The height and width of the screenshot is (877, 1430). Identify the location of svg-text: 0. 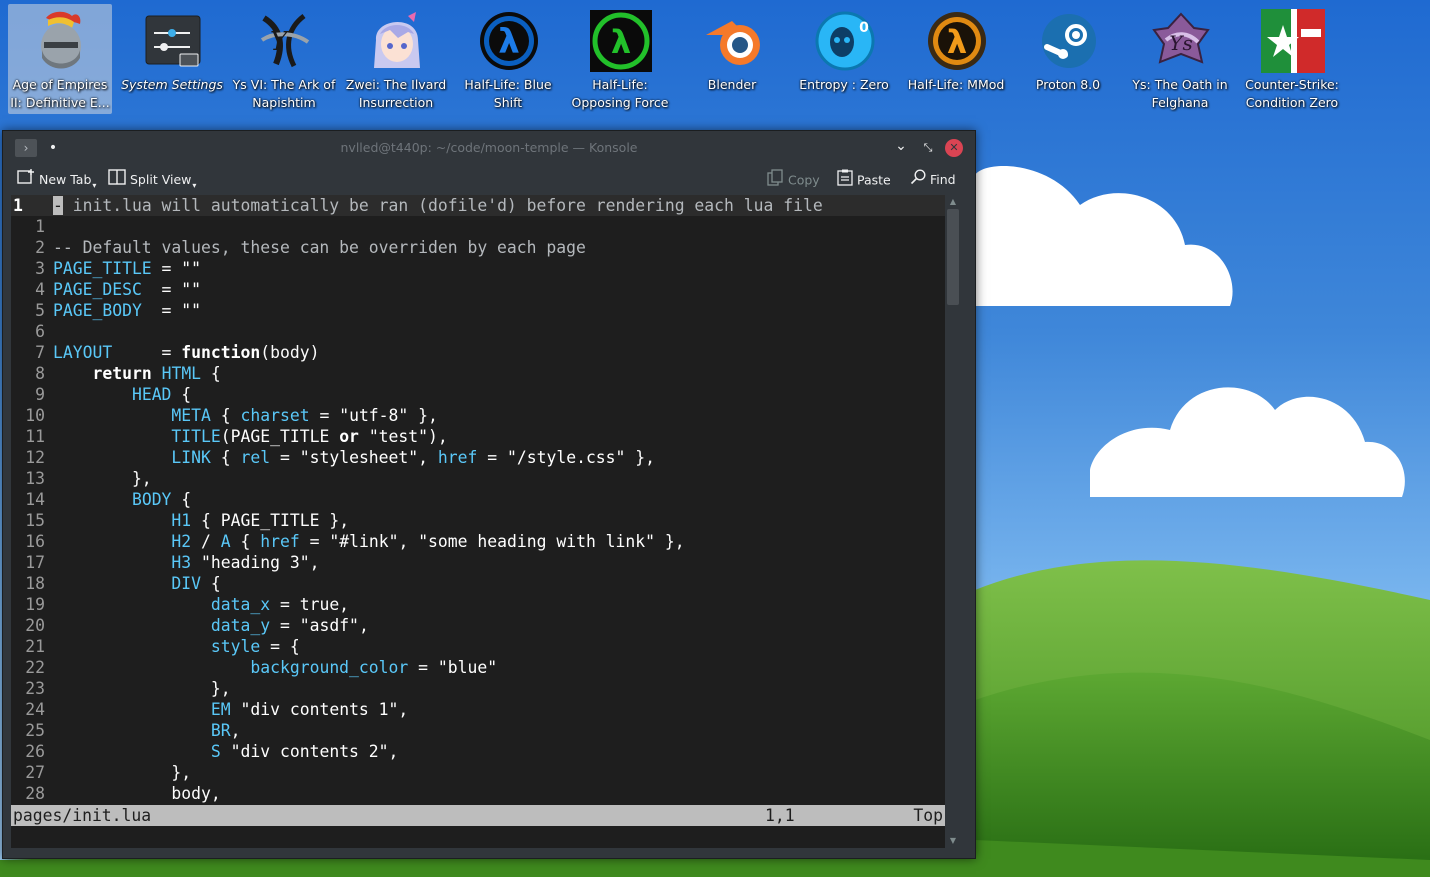
(864, 28).